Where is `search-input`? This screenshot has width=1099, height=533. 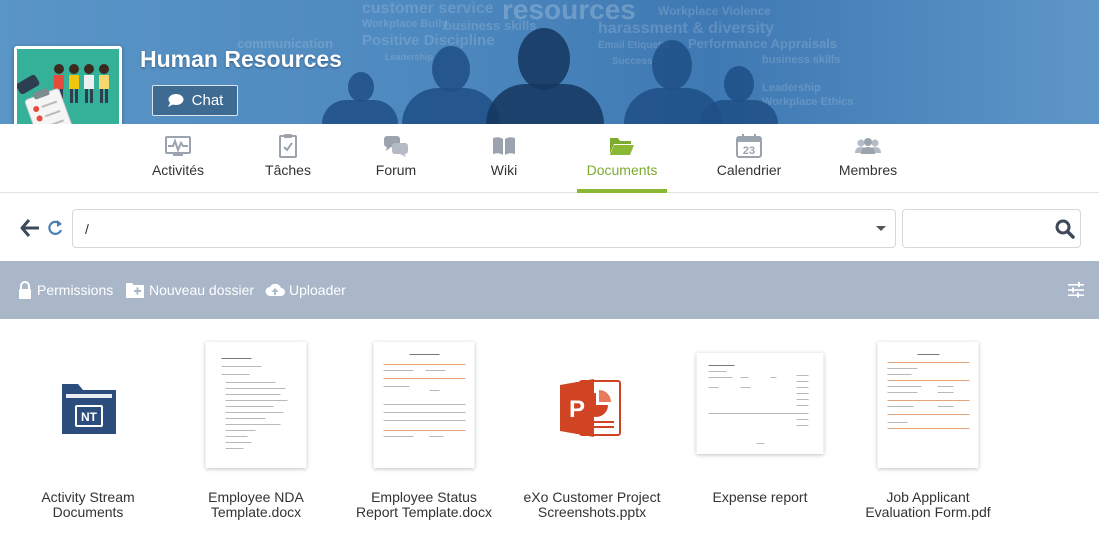
search-input is located at coordinates (979, 229).